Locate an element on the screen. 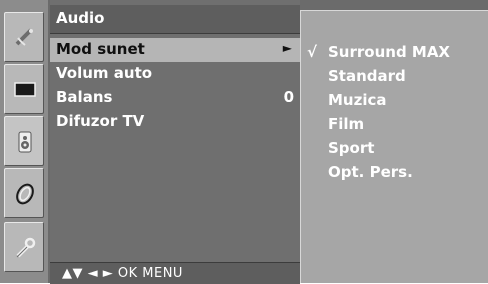 The image size is (488, 284). submenu-option-label: Muzica is located at coordinates (357, 100).